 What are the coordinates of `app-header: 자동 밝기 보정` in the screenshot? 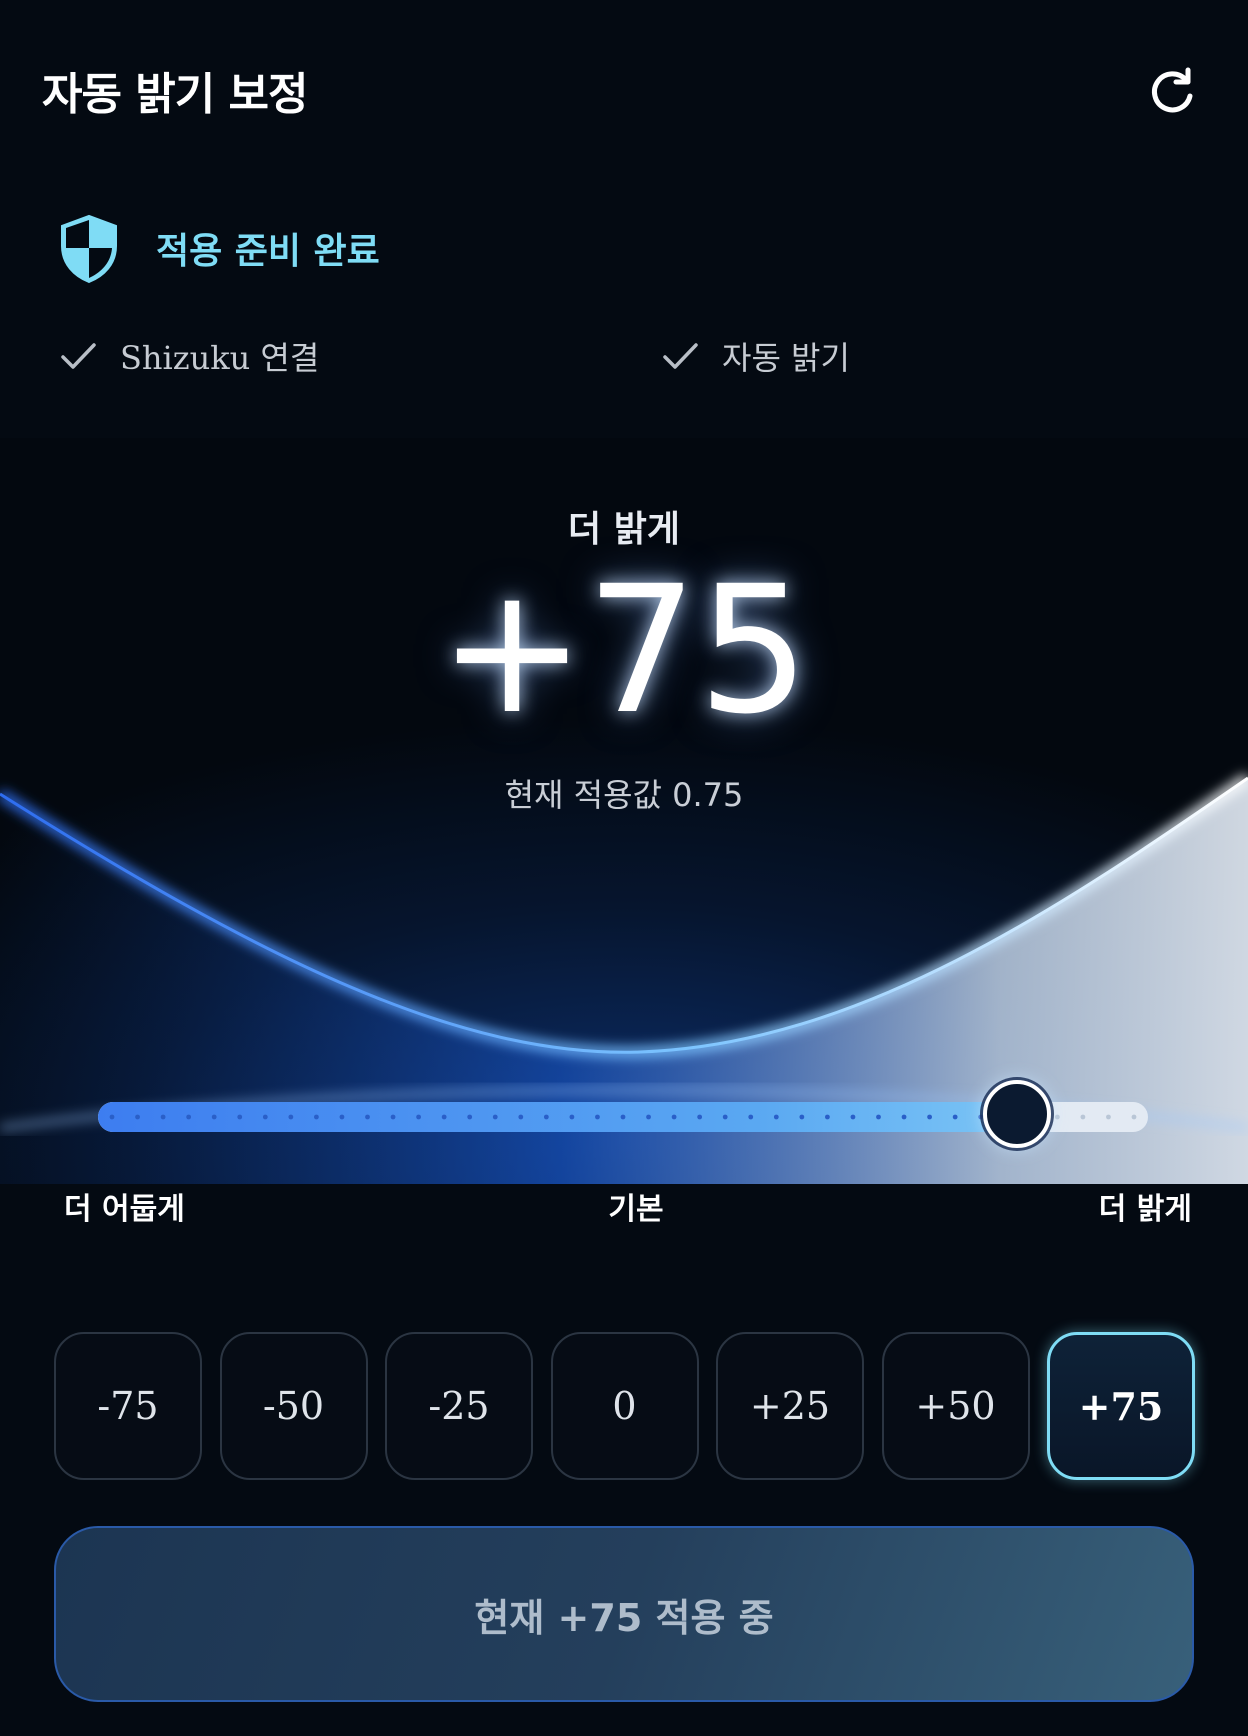 It's located at (624, 90).